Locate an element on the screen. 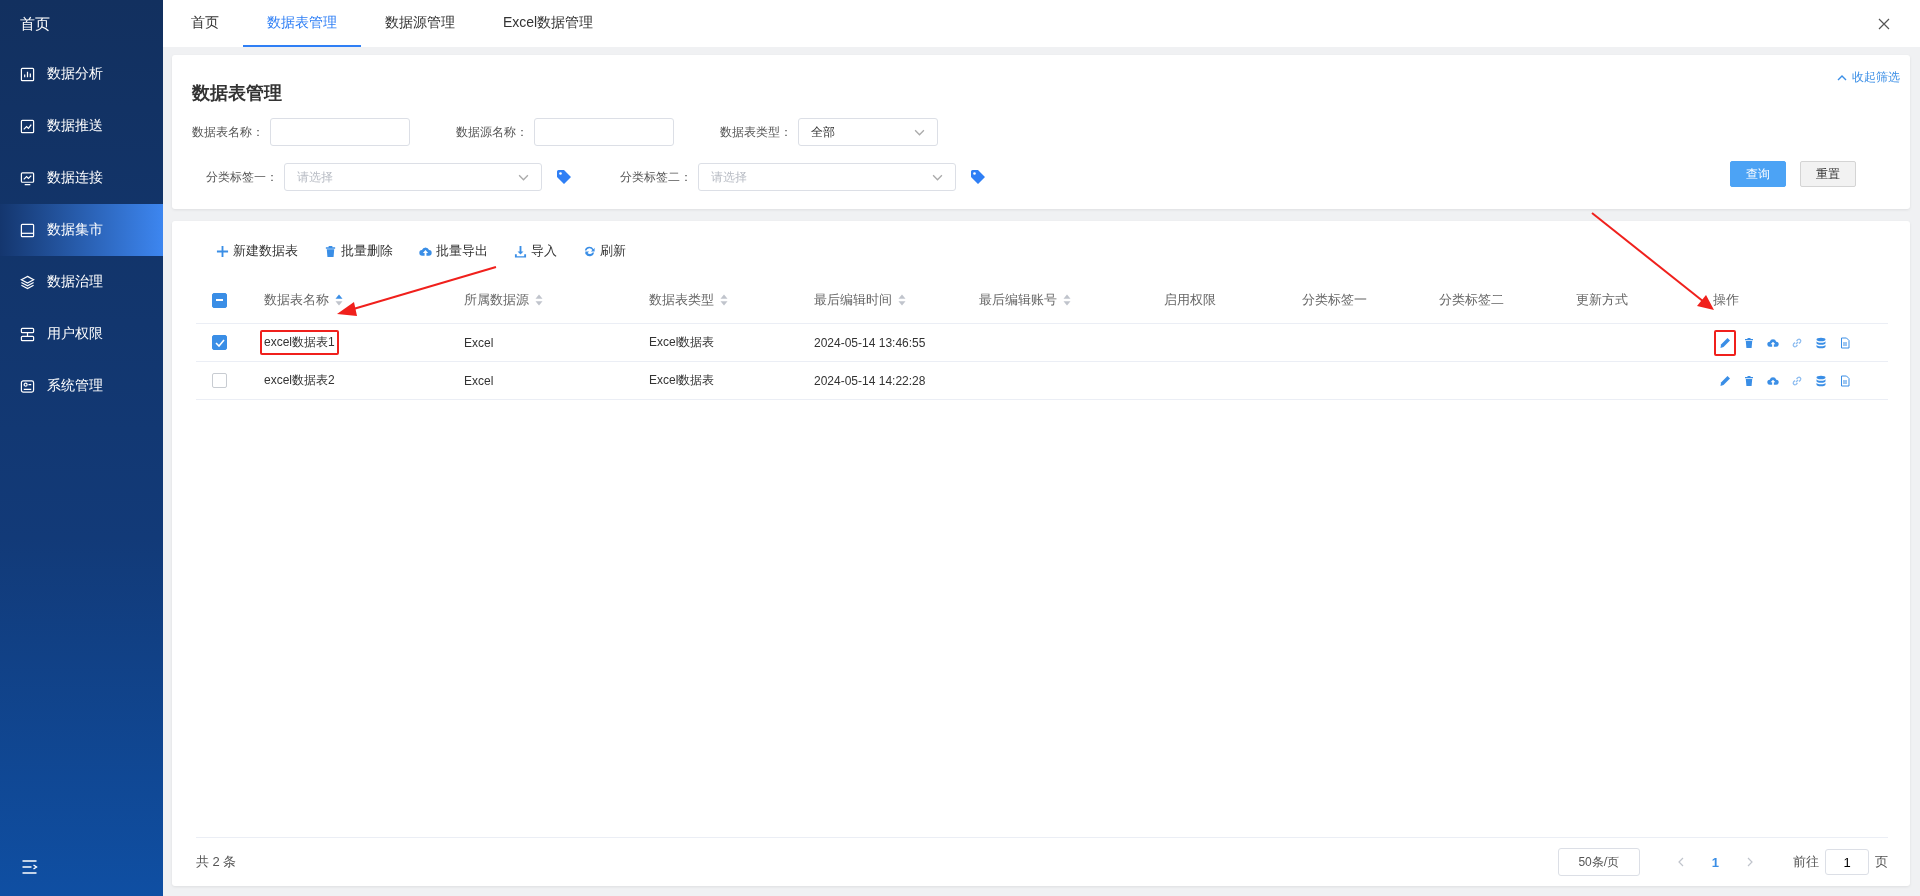 This screenshot has height=896, width=1920. sidebar-item-label: 数据治理 is located at coordinates (75, 282).